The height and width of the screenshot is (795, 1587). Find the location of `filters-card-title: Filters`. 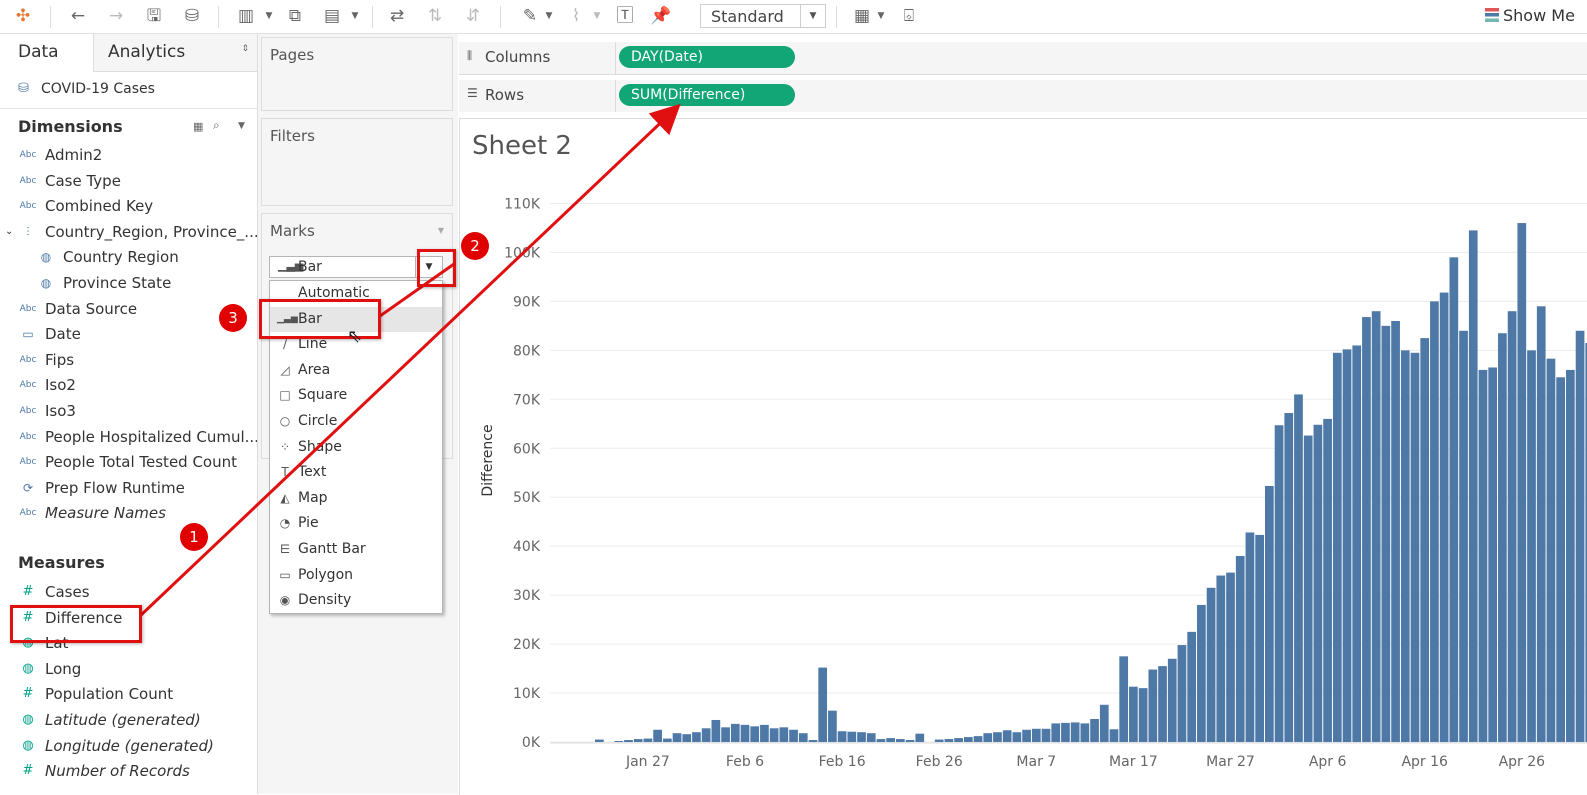

filters-card-title: Filters is located at coordinates (292, 136).